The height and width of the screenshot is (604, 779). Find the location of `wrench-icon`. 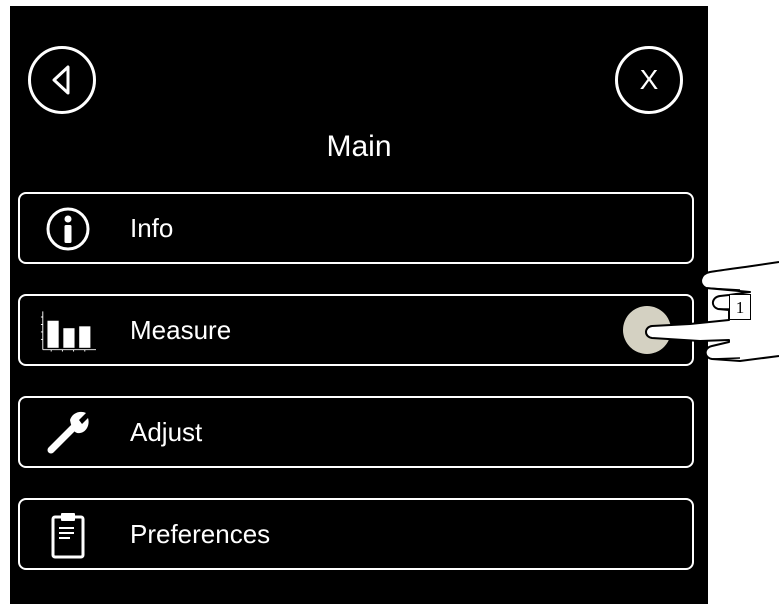

wrench-icon is located at coordinates (68, 433).